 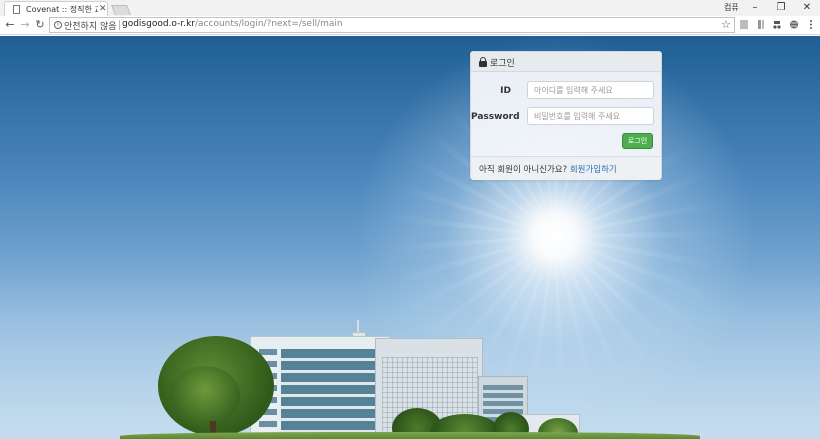 What do you see at coordinates (523, 170) in the screenshot?
I see `signup-prompt: 아직 회원이 아니신가요?` at bounding box center [523, 170].